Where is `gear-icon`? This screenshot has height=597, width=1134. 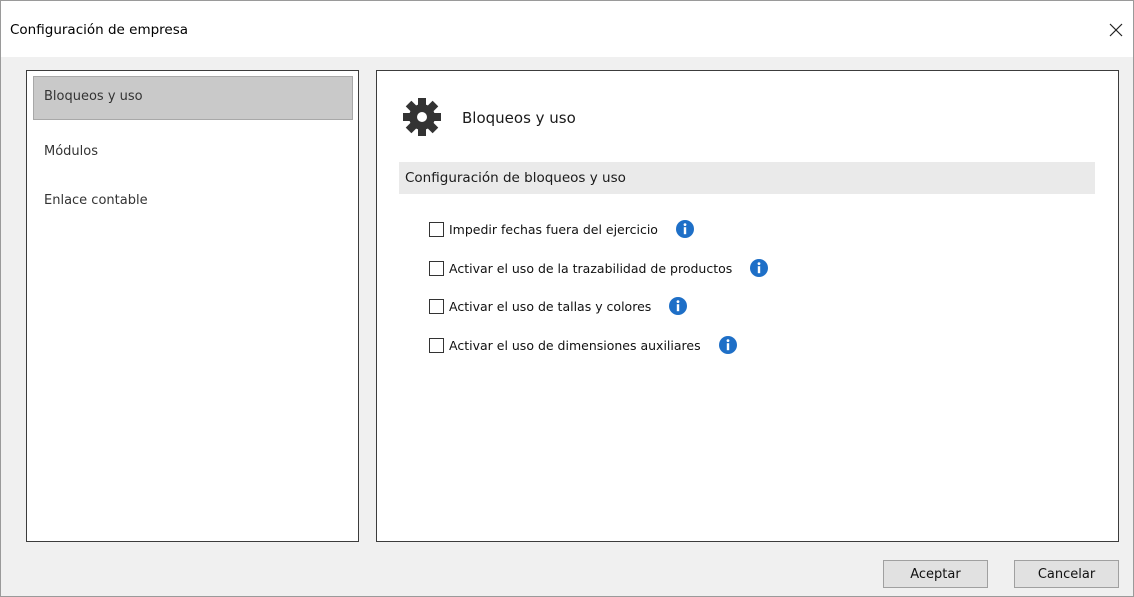 gear-icon is located at coordinates (422, 117).